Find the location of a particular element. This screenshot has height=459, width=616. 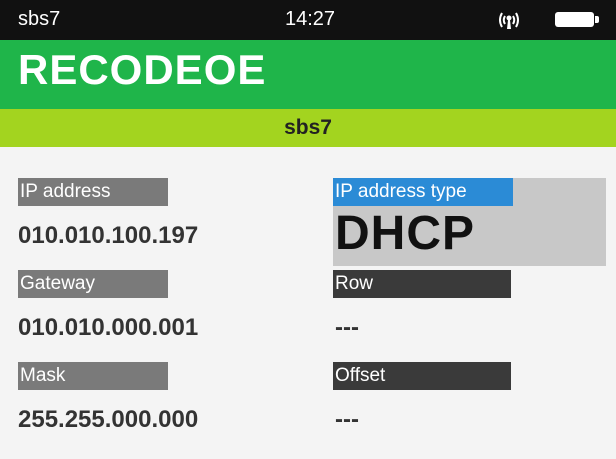

clock-time: 14:27 is located at coordinates (310, 19).